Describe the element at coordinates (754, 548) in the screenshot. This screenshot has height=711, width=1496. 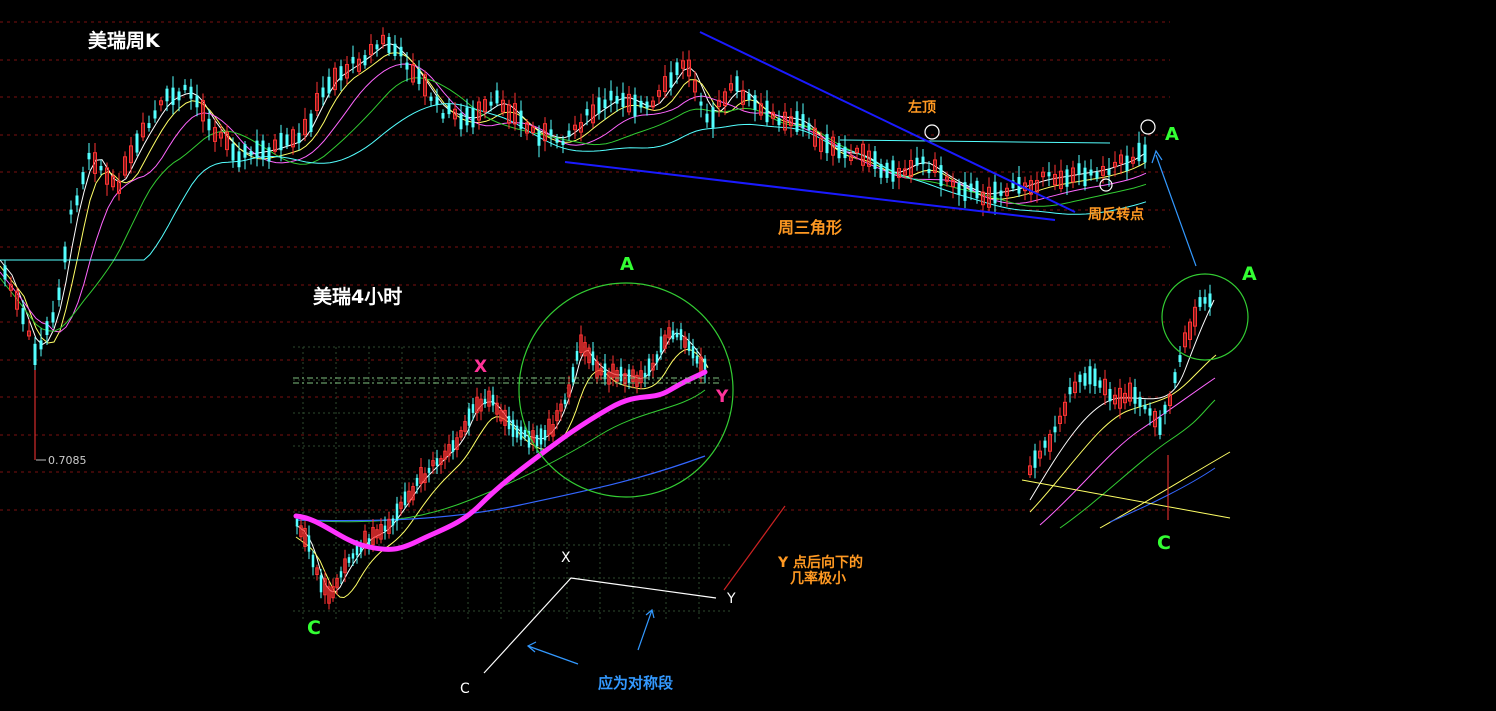
I see `red-diagonal-line` at that location.